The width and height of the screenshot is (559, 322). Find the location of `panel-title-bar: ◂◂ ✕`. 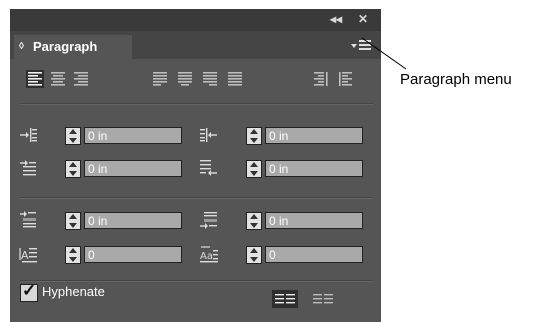

panel-title-bar: ◂◂ ✕ is located at coordinates (195, 20).